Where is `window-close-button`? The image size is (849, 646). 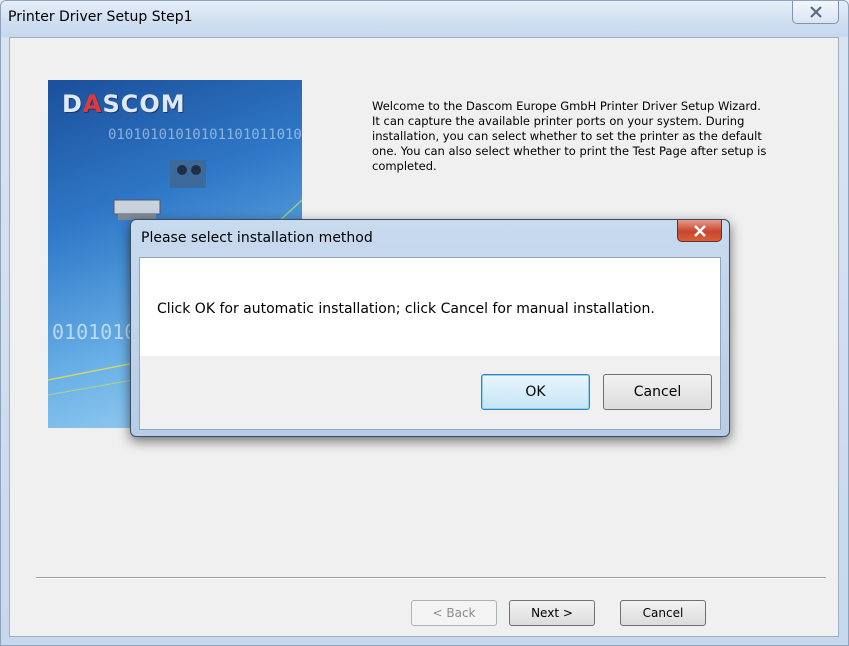 window-close-button is located at coordinates (815, 12).